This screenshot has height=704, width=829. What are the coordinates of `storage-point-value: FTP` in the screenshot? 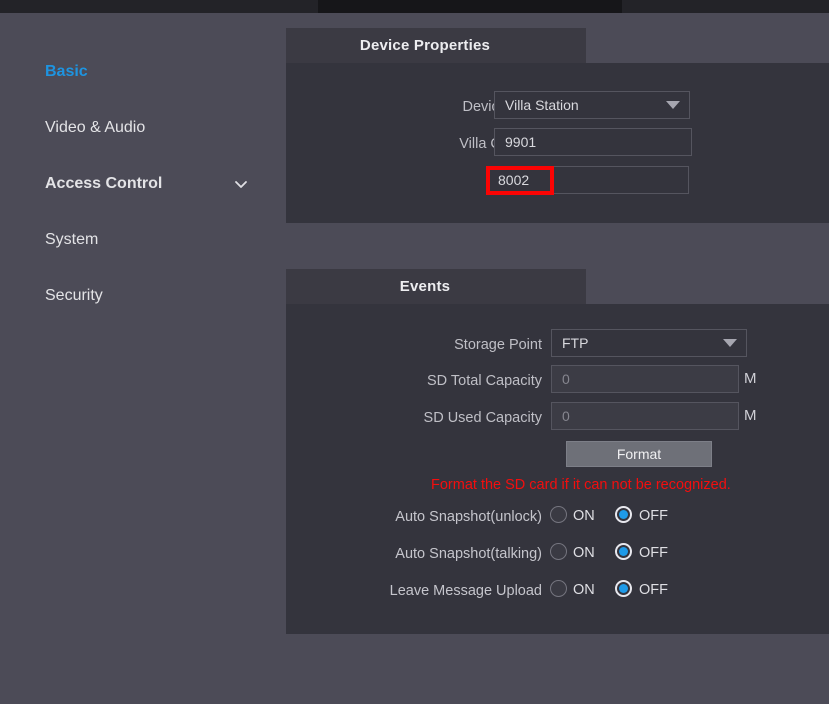 It's located at (575, 343).